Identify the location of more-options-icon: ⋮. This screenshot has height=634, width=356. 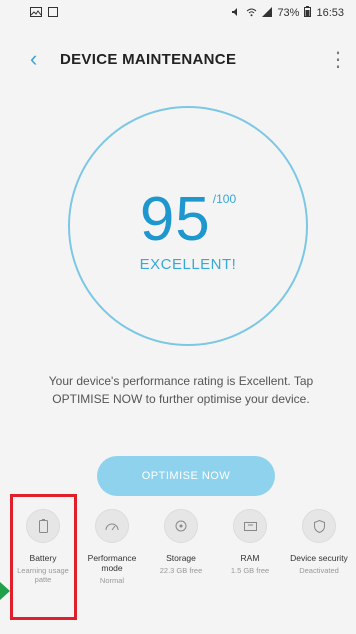
(338, 59).